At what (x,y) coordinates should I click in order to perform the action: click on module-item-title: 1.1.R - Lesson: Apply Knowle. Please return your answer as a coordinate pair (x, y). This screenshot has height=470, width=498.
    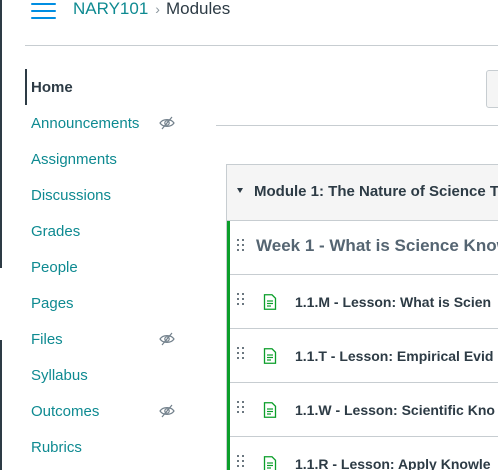
    Looking at the image, I should click on (393, 463).